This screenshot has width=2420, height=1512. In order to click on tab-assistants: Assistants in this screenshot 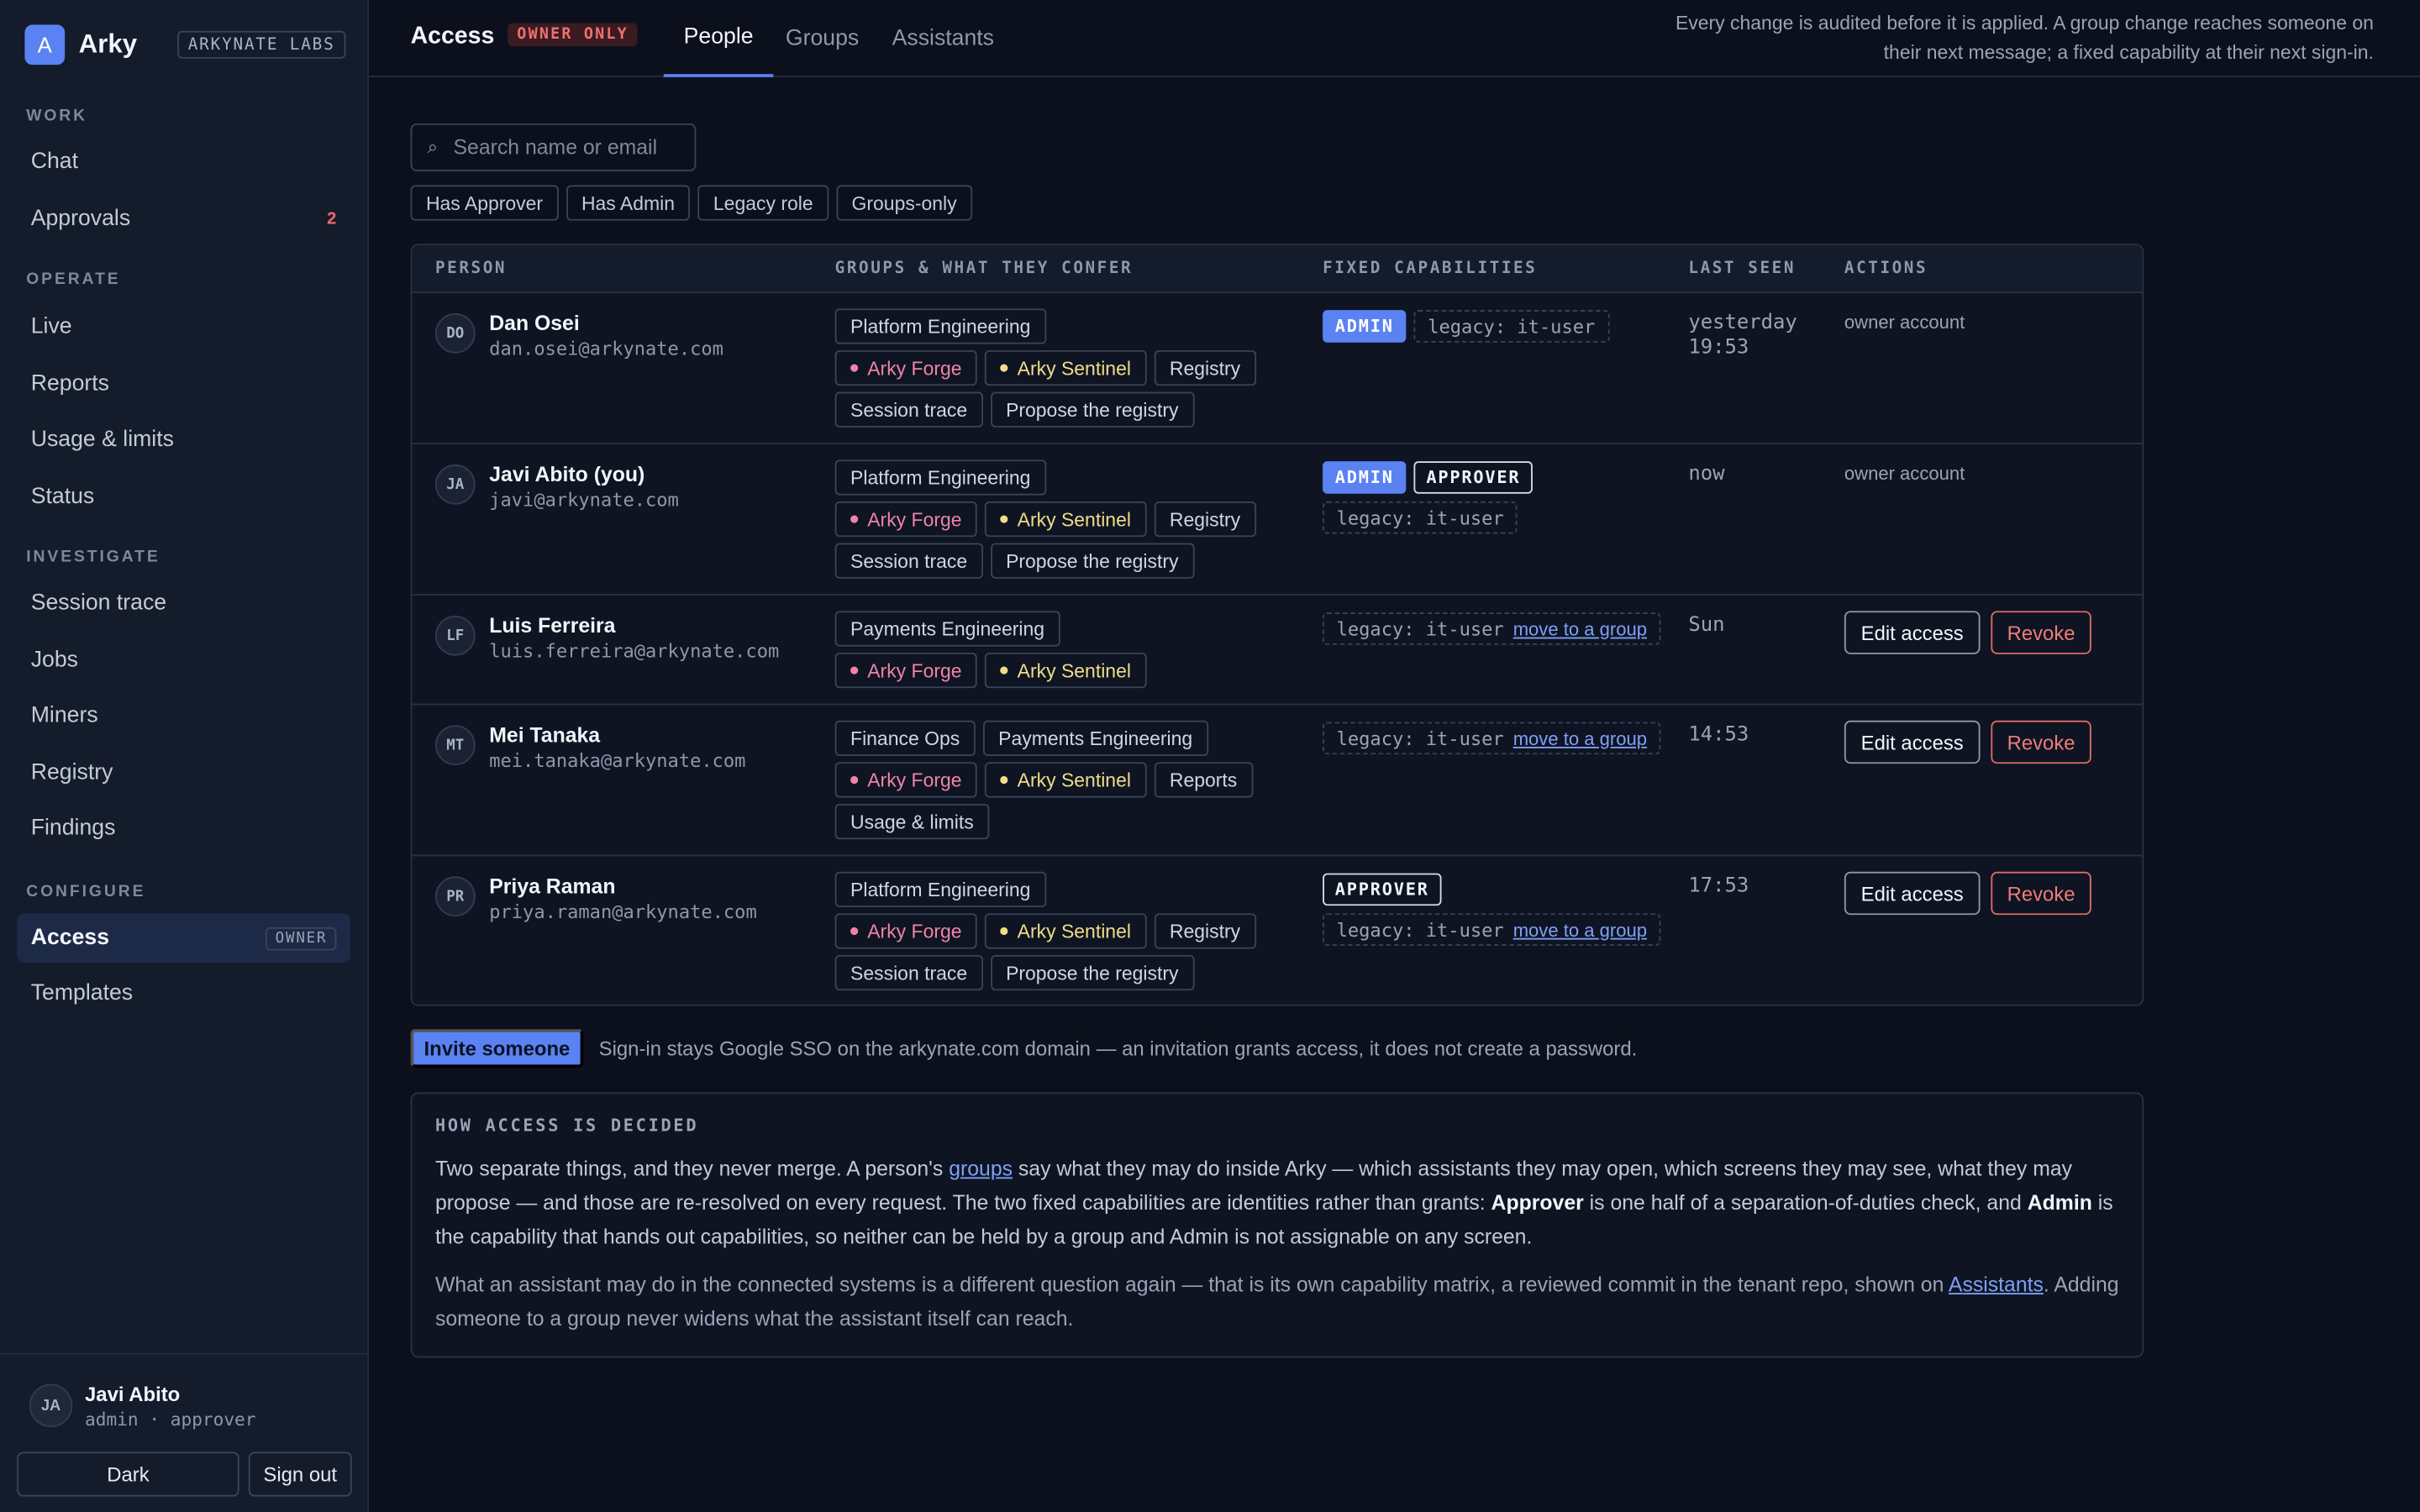, I will do `click(943, 38)`.